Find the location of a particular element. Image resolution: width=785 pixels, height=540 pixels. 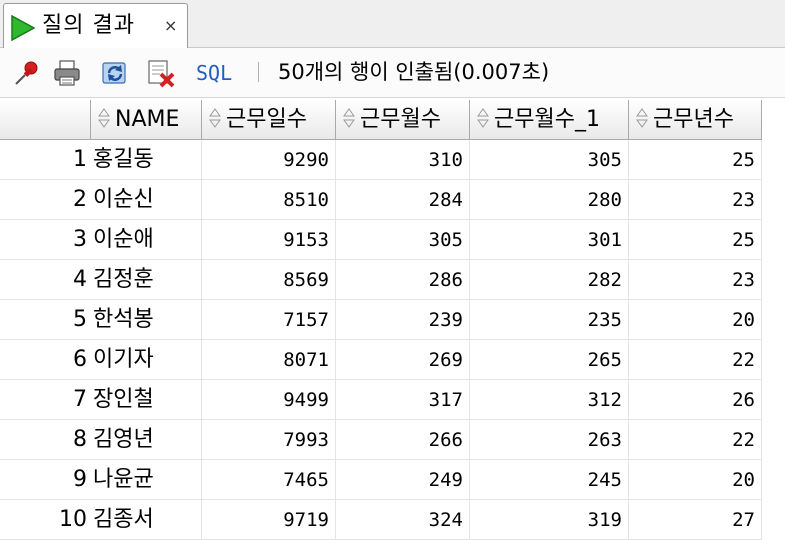

column-header-label: 근무월수_1 is located at coordinates (547, 119).